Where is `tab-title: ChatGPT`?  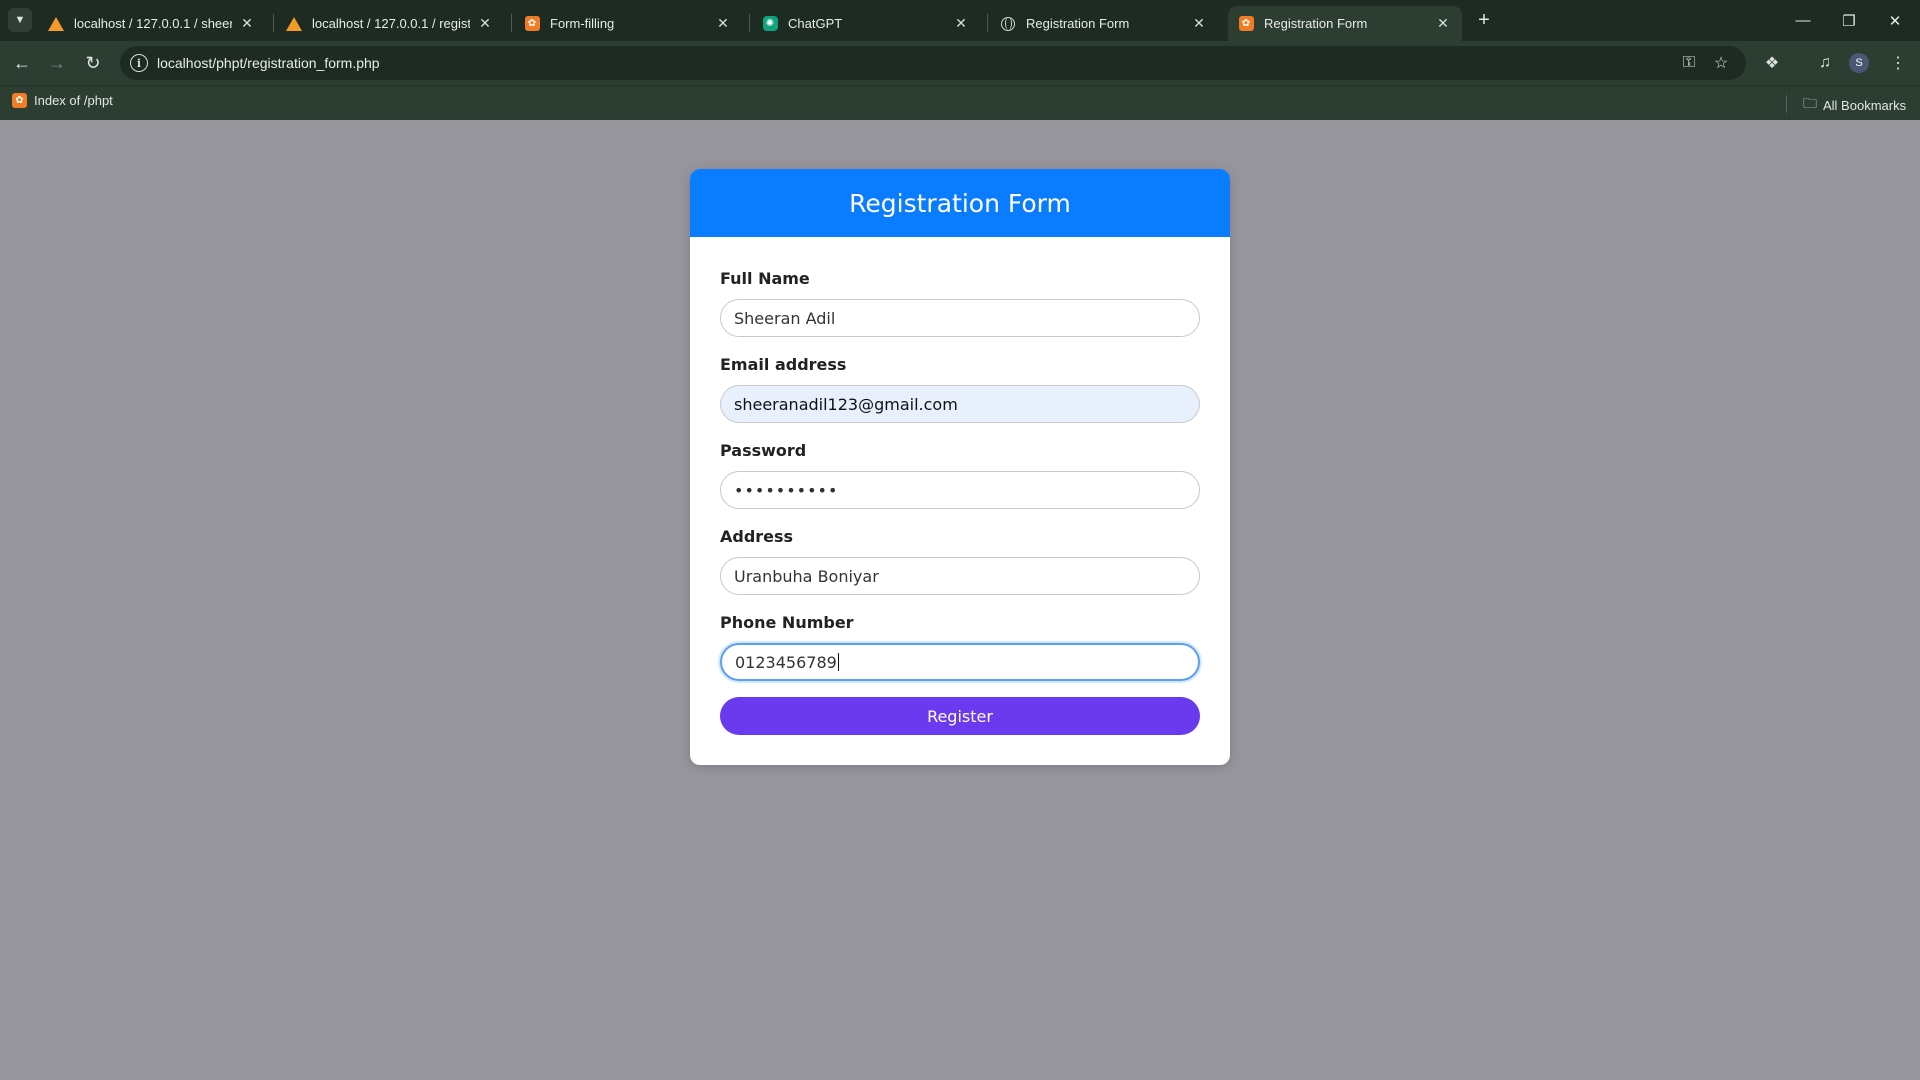
tab-title: ChatGPT is located at coordinates (815, 23).